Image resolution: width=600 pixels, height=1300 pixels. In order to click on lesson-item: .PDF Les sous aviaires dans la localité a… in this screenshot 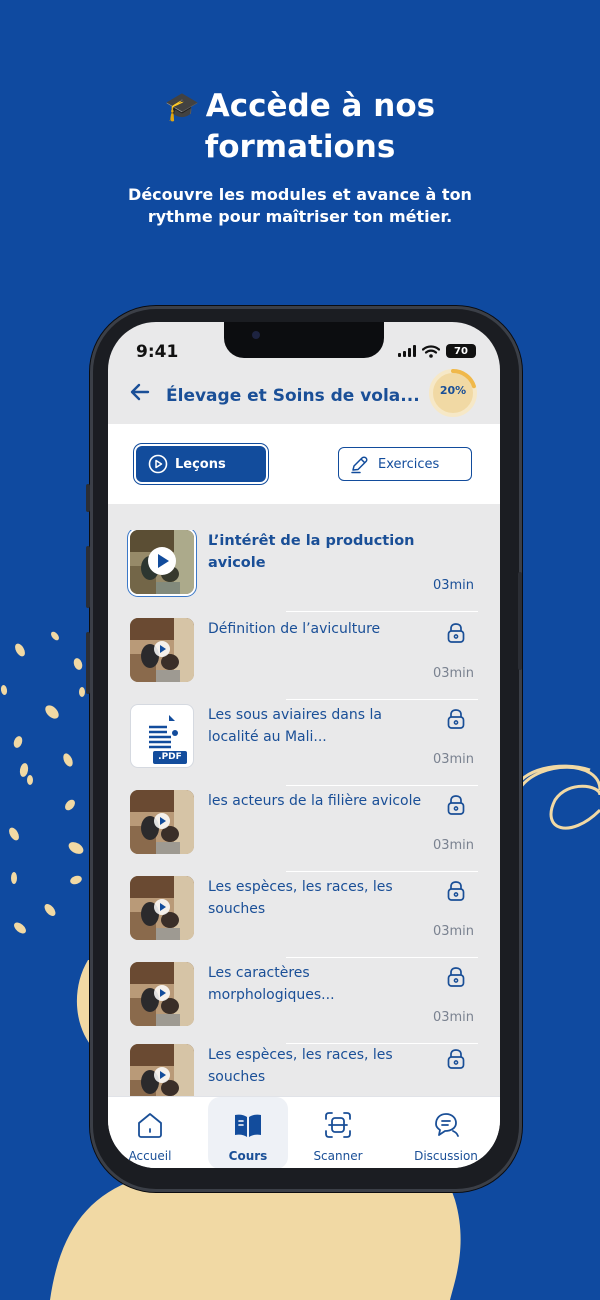, I will do `click(304, 745)`.